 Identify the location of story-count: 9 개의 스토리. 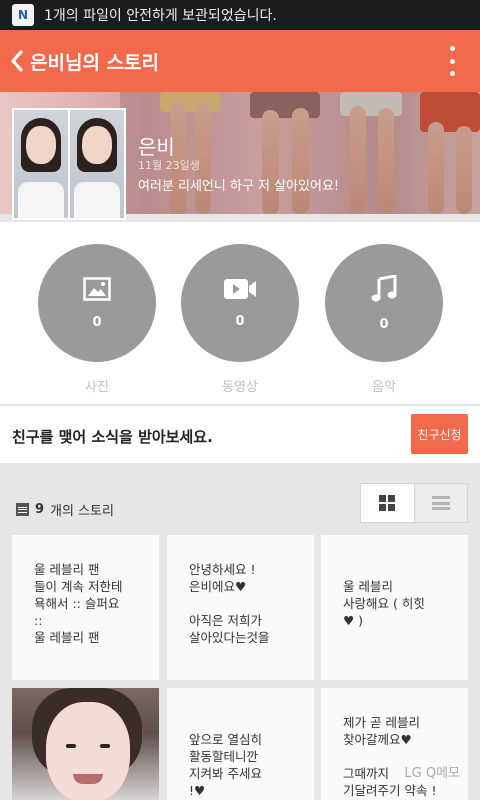
(65, 509).